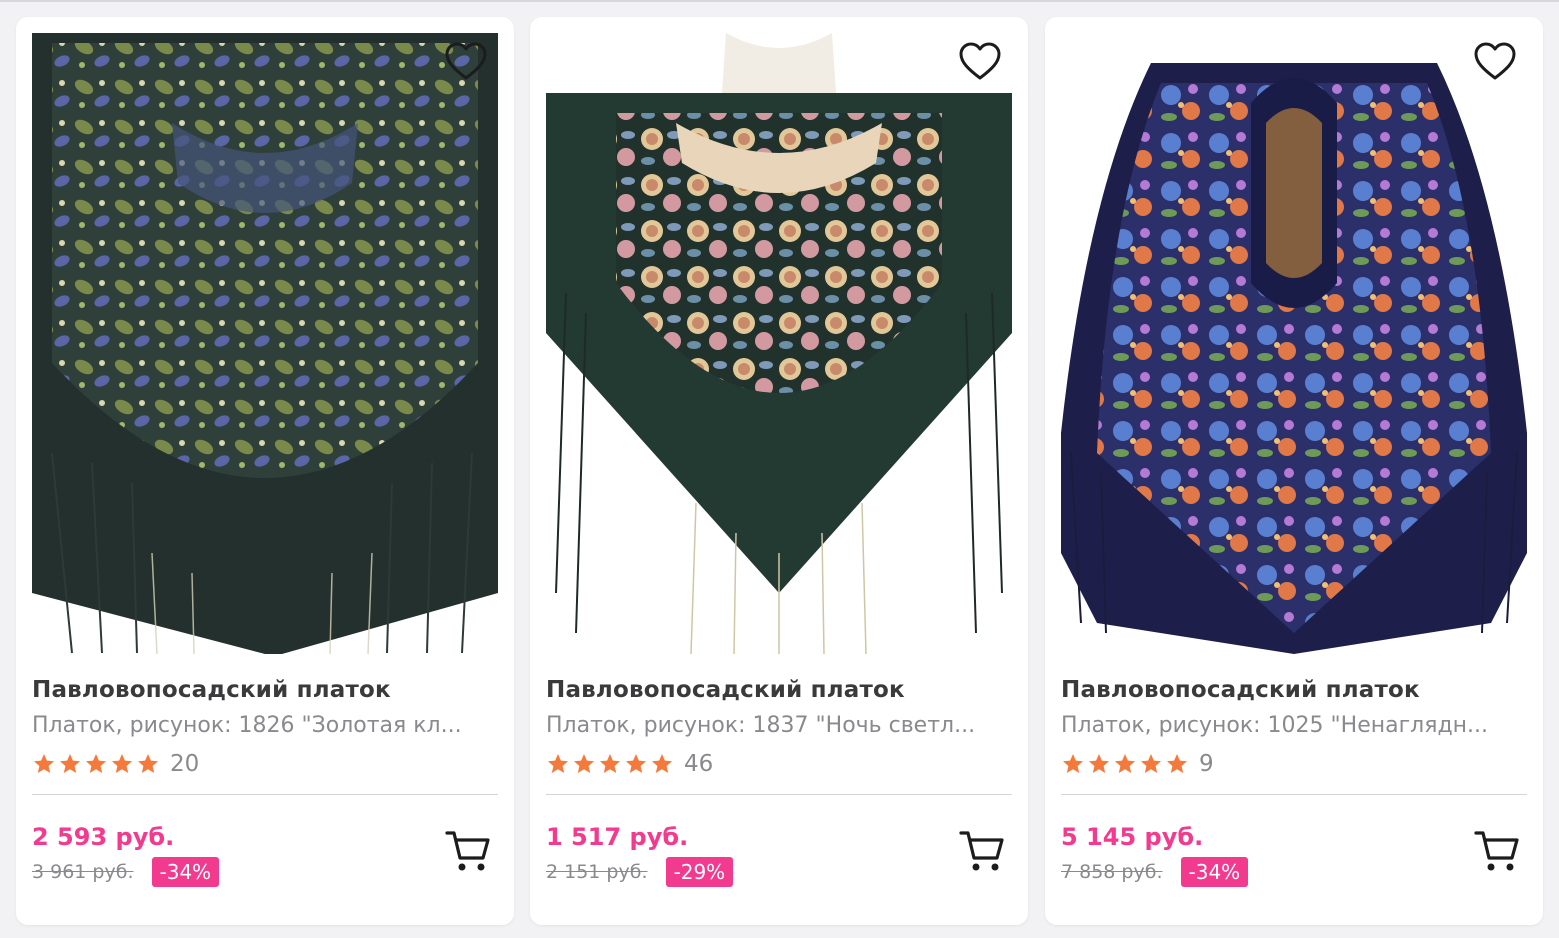  Describe the element at coordinates (597, 872) in the screenshot. I see `old-price: 2 151 руб.` at that location.